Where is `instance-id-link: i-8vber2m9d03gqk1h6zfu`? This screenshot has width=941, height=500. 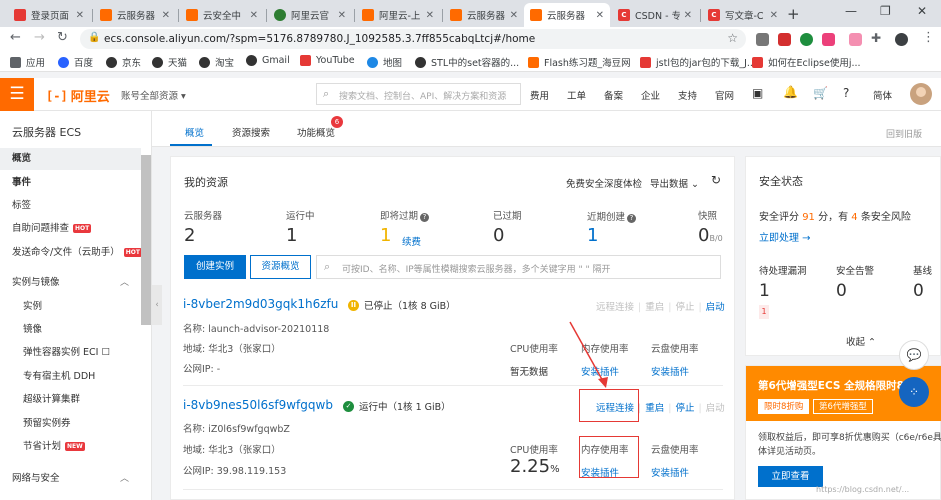
instance-id-link: i-8vber2m9d03gqk1h6zfu is located at coordinates (260, 304).